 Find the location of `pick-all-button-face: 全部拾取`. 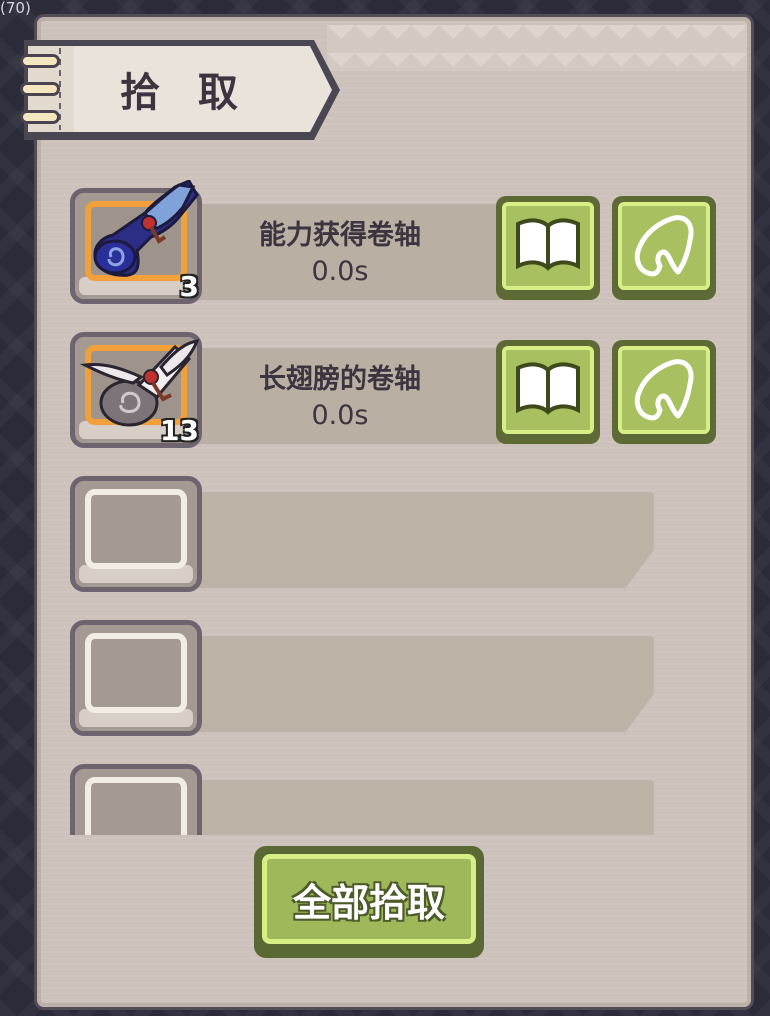

pick-all-button-face: 全部拾取 is located at coordinates (369, 899).